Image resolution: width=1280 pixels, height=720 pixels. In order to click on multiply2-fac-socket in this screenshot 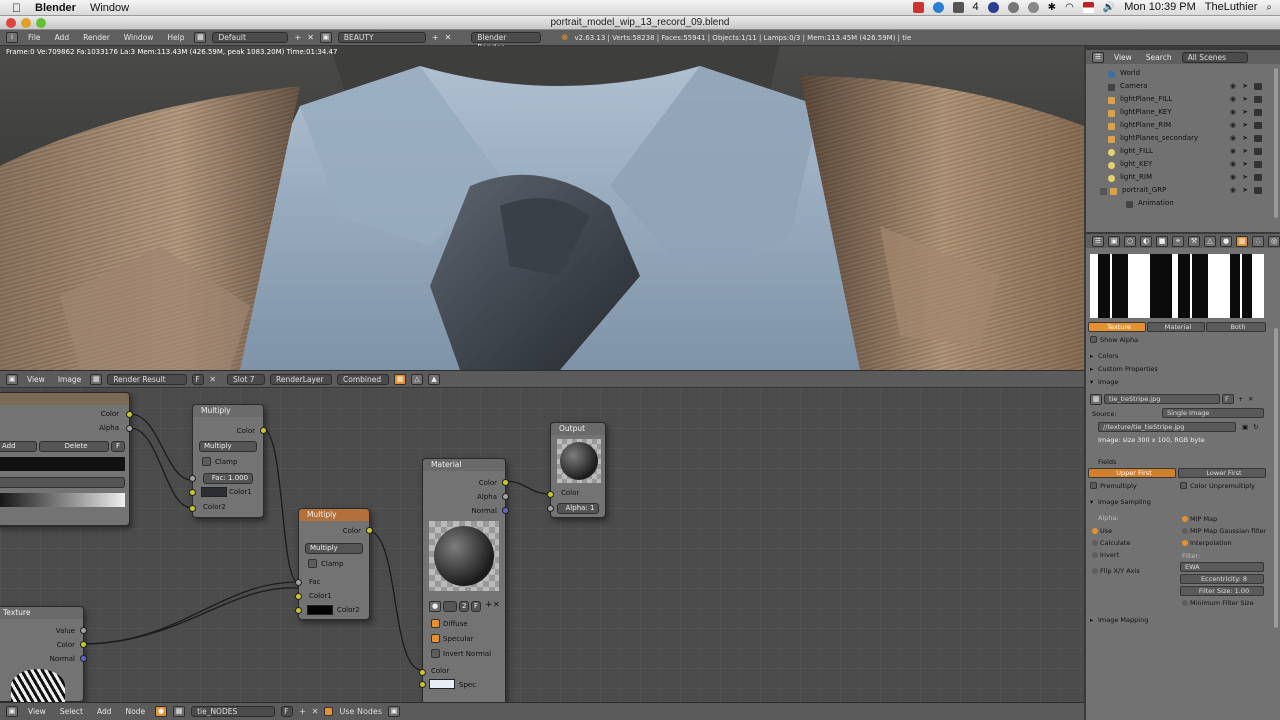, I will do `click(298, 582)`.